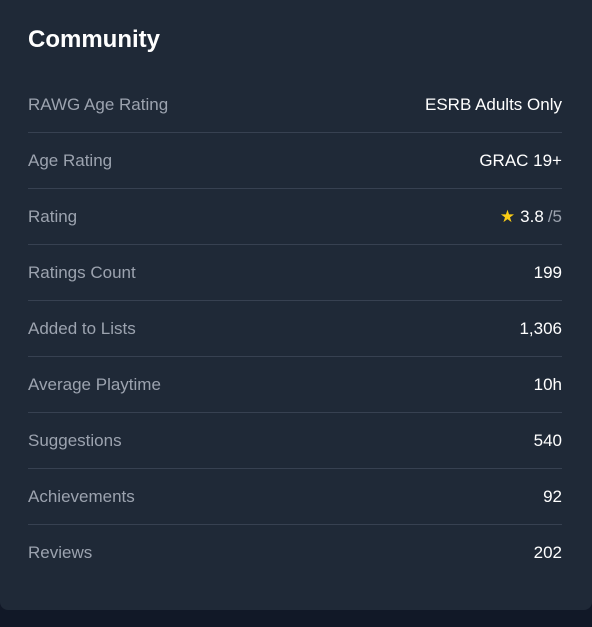  I want to click on stat-row-average-playtime: Average Playtime 10h, so click(295, 385).